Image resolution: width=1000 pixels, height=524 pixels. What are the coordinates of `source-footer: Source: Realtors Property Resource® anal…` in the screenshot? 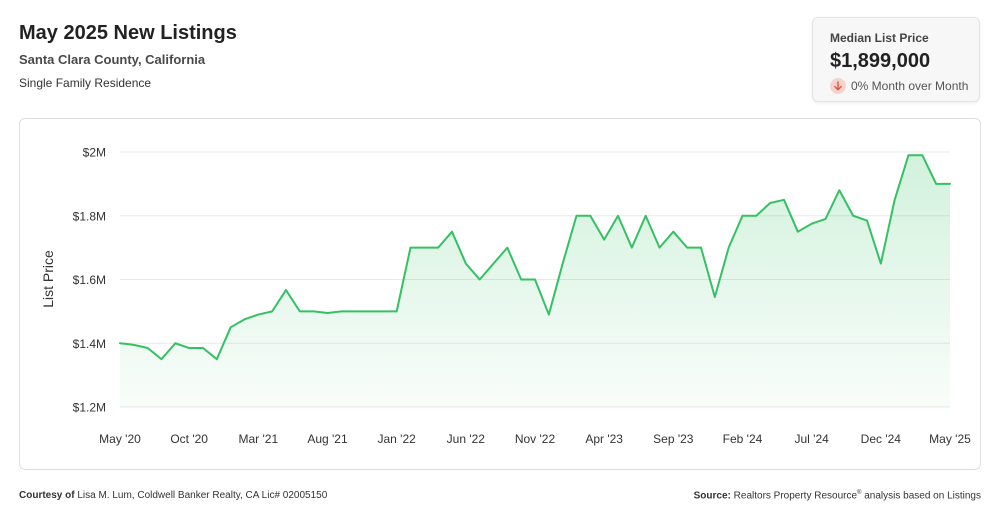 It's located at (837, 495).